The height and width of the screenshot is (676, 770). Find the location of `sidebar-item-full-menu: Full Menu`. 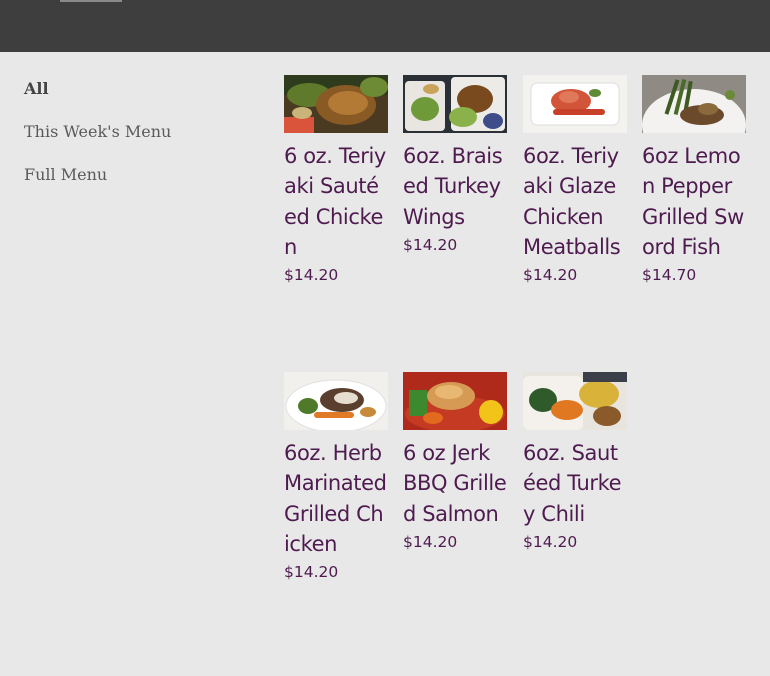

sidebar-item-full-menu: Full Menu is located at coordinates (134, 175).